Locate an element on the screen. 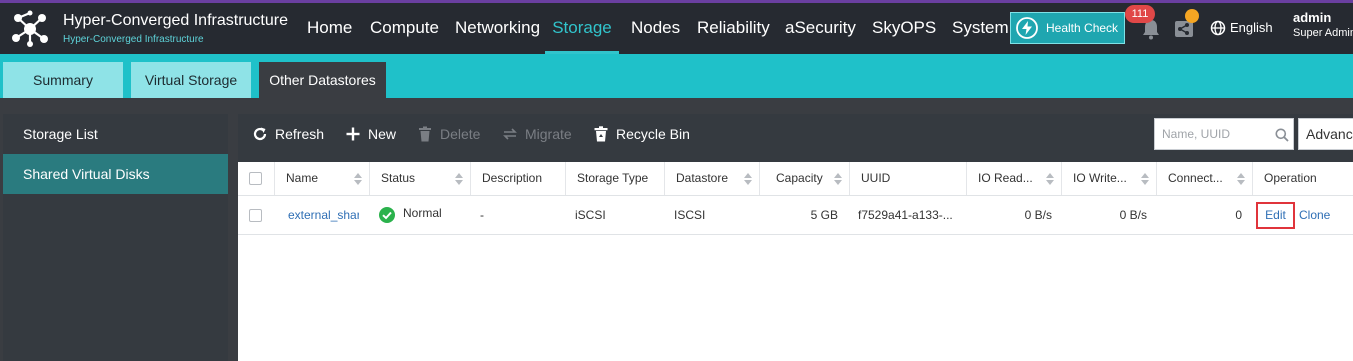  new-button: New is located at coordinates (375, 134).